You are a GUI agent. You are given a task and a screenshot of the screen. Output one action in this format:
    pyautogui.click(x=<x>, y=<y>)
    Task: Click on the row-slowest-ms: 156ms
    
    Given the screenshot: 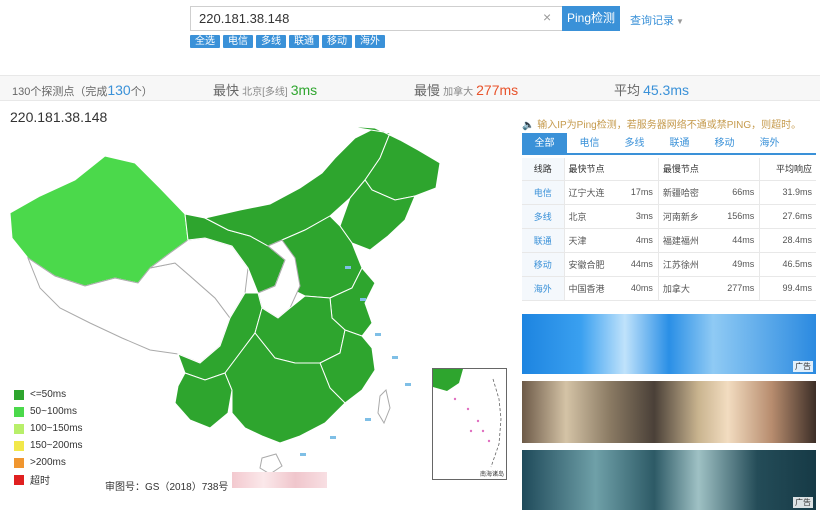 What is the action you would take?
    pyautogui.click(x=737, y=216)
    